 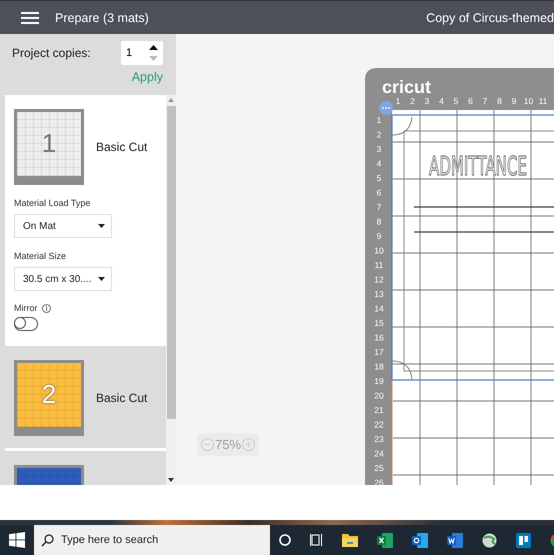 What do you see at coordinates (26, 324) in the screenshot?
I see `mirror-toggle` at bounding box center [26, 324].